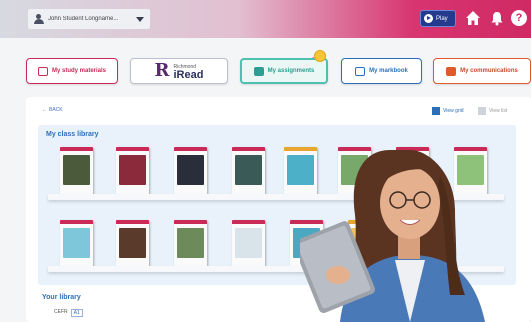 This screenshot has width=531, height=322. I want to click on library-filters: CEFR A1, so click(68, 313).